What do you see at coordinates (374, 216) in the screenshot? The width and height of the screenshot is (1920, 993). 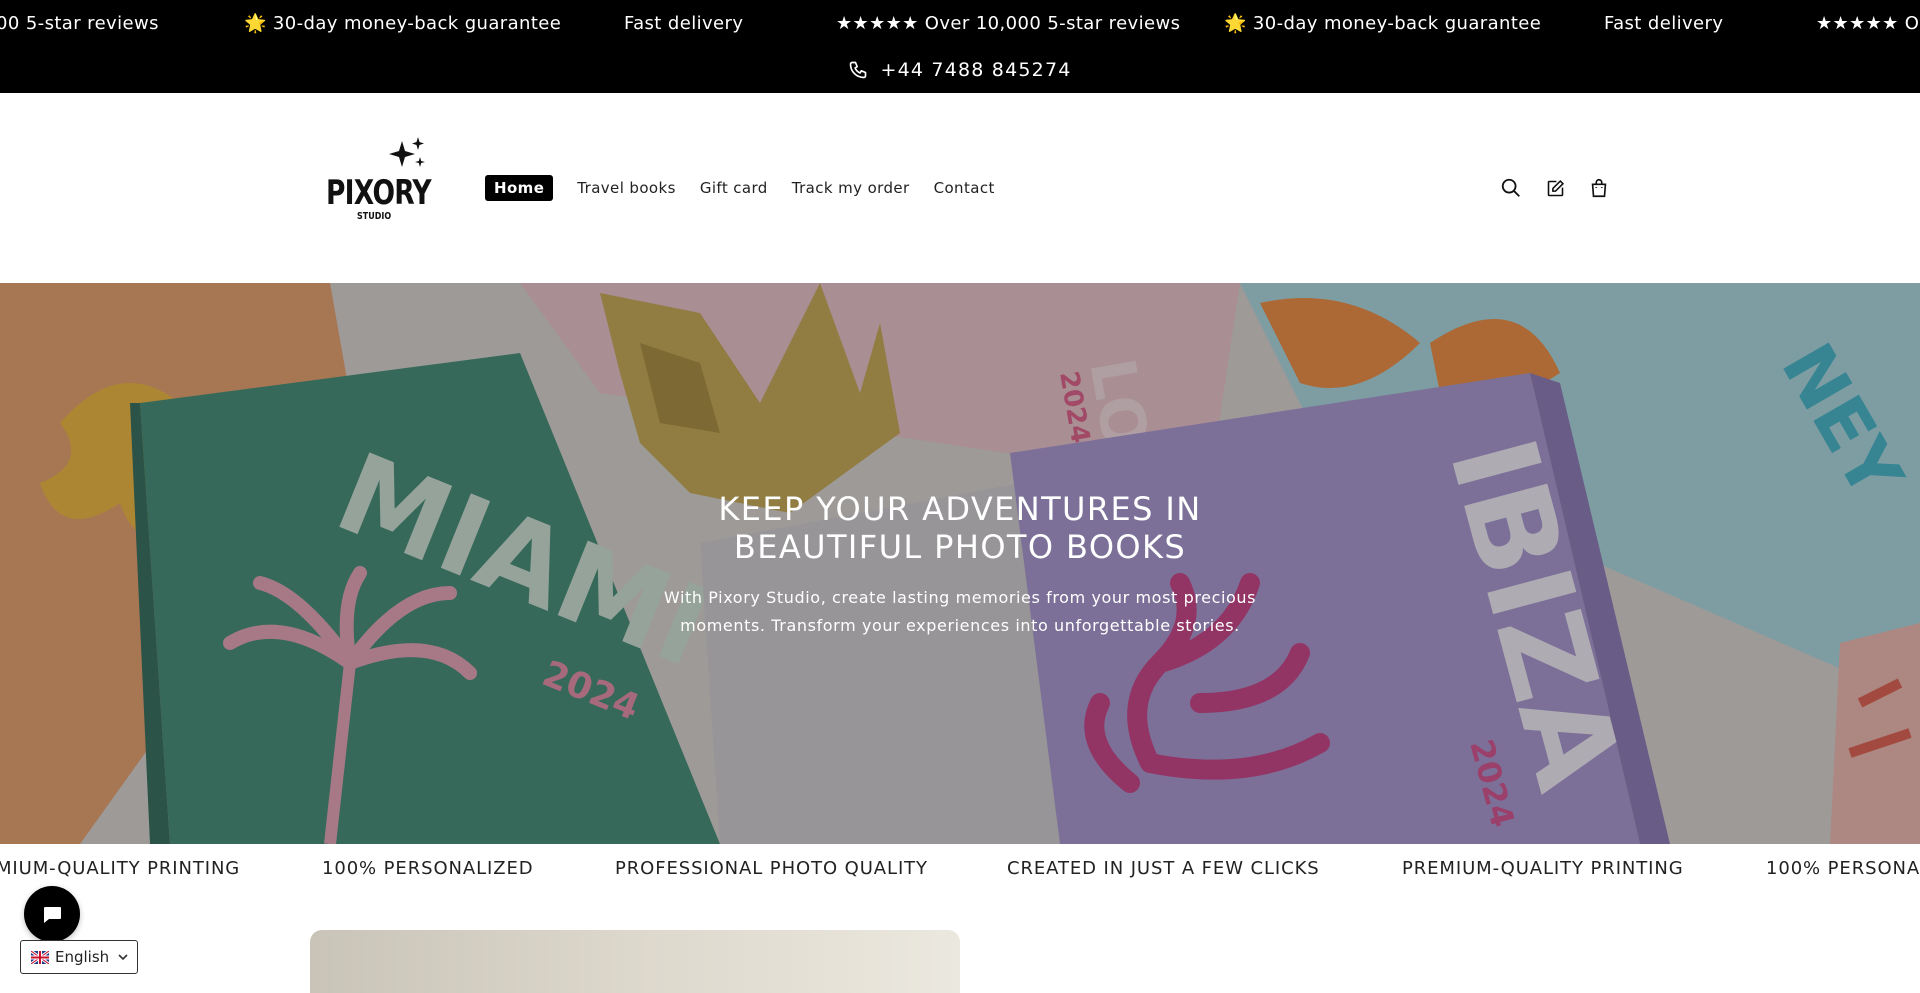 I see `logo-subtitle: STUDIO` at bounding box center [374, 216].